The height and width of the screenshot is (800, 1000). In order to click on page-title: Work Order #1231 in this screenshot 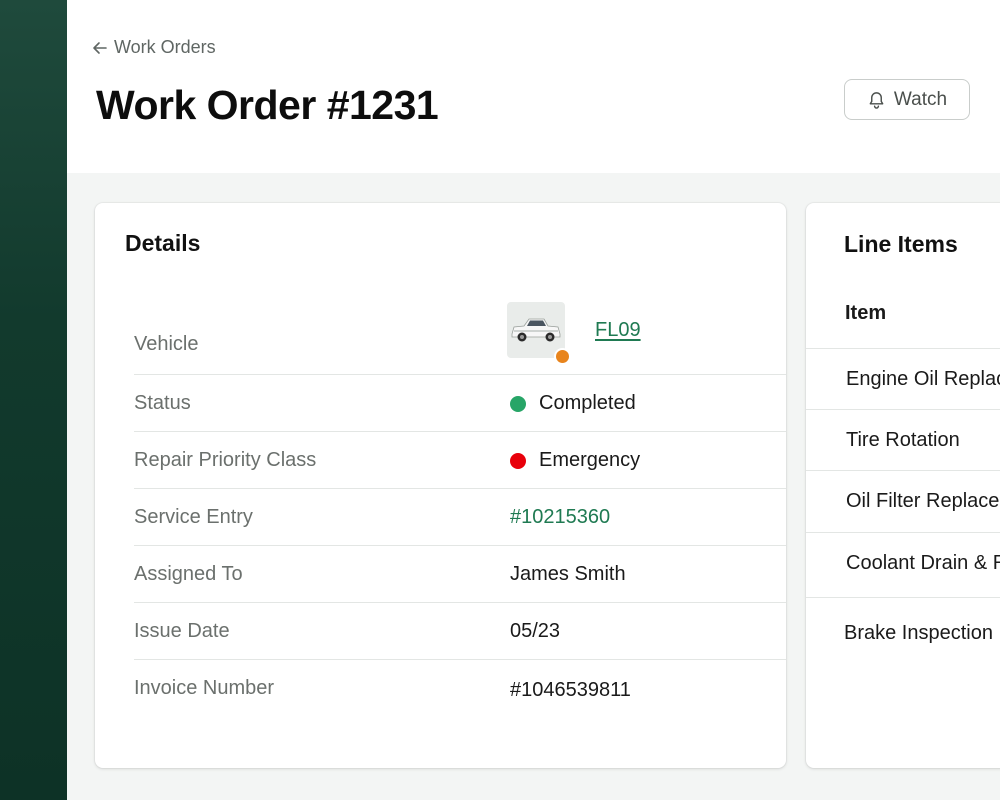, I will do `click(267, 105)`.